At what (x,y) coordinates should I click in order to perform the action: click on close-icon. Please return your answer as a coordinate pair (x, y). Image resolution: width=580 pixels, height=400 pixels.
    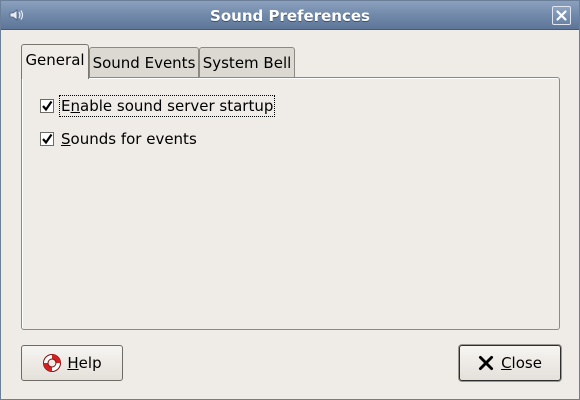
    Looking at the image, I should click on (561, 15).